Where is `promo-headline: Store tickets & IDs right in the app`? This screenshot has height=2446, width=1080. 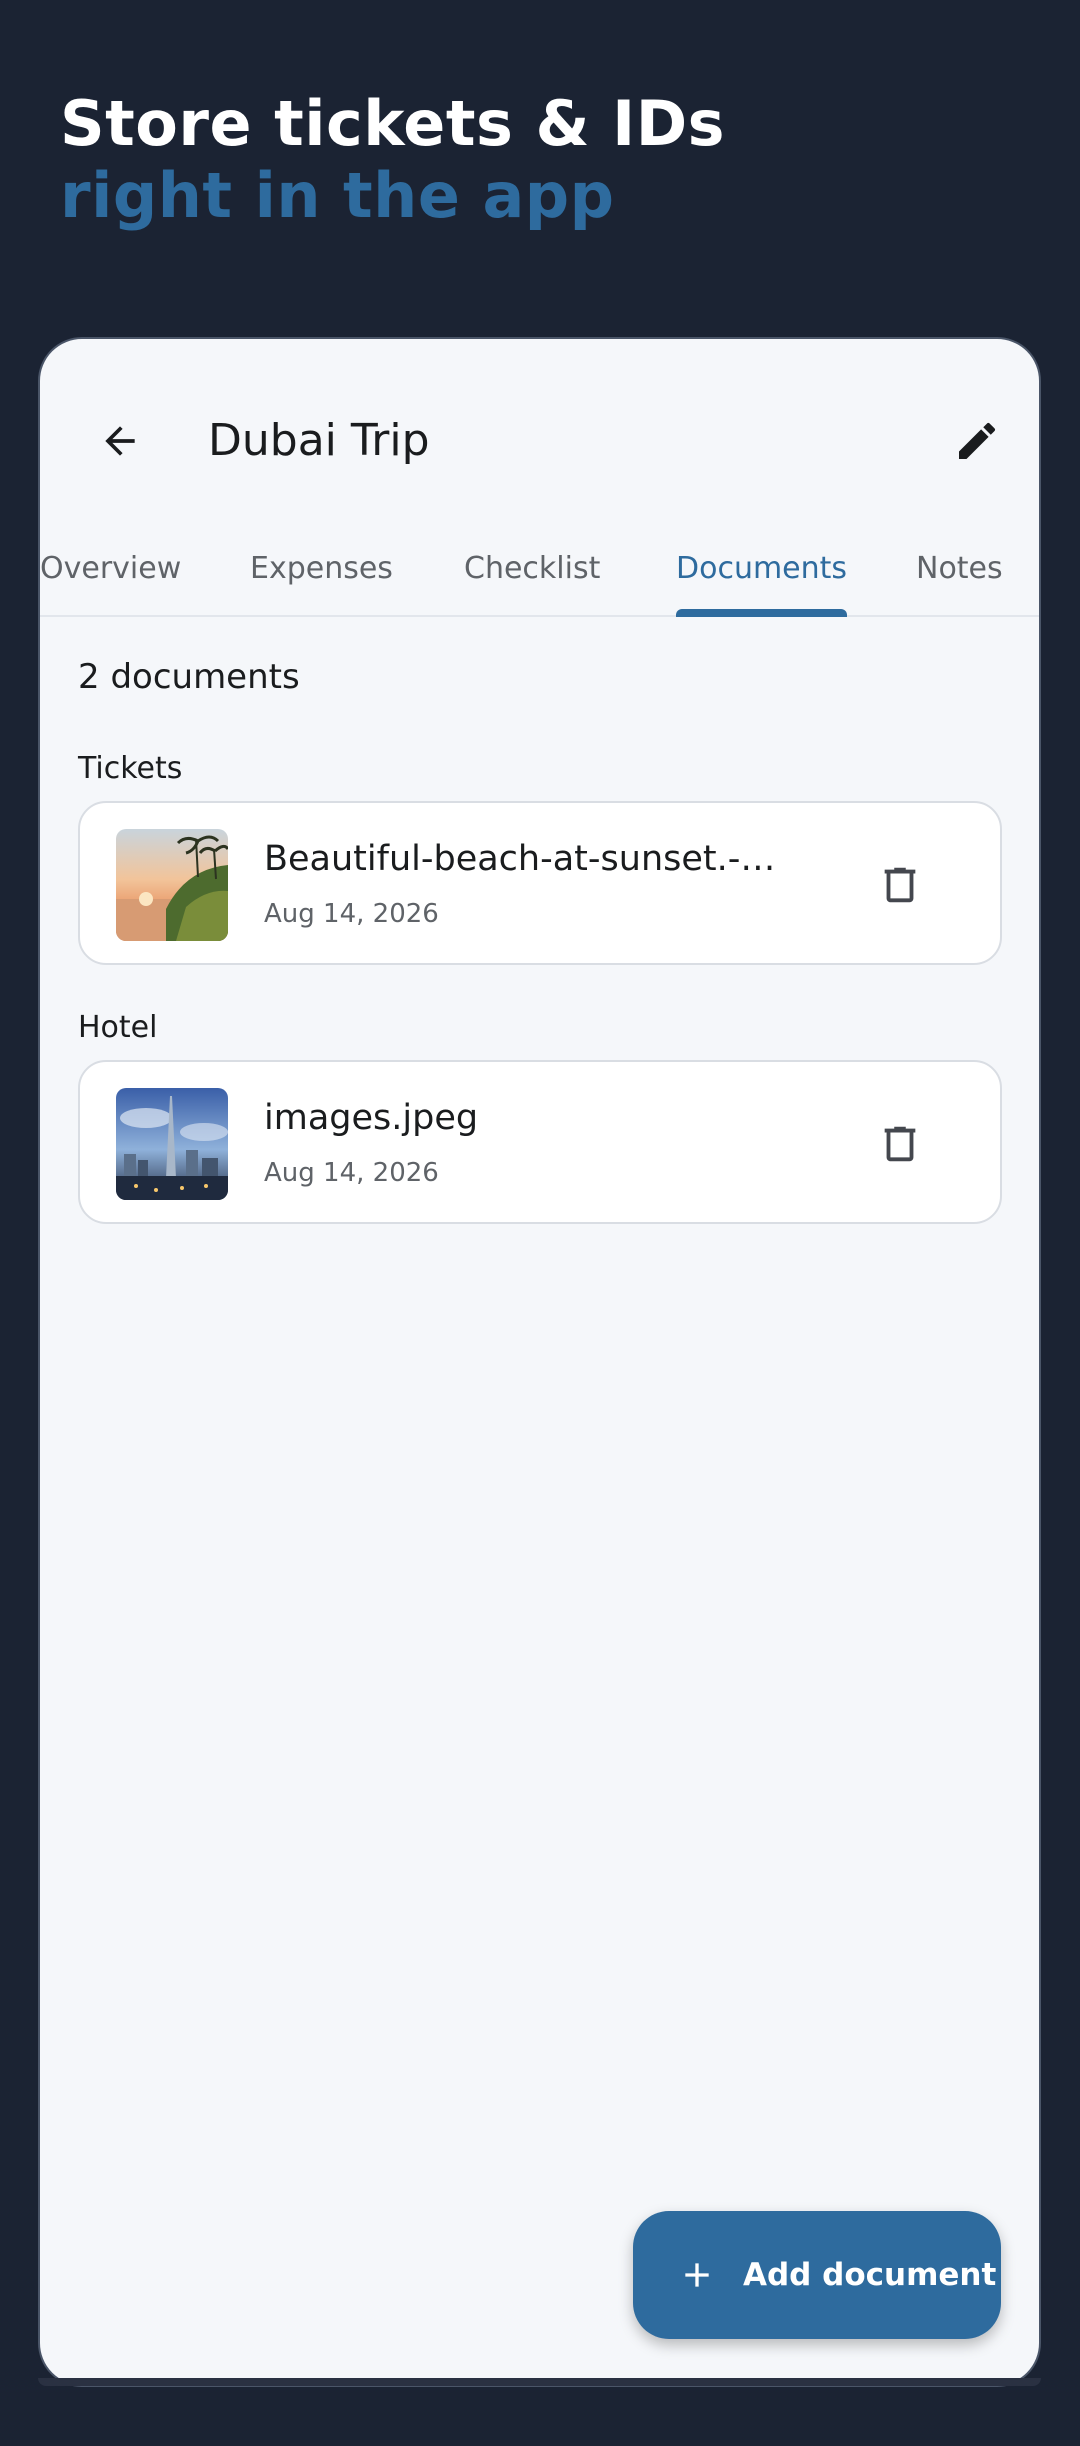
promo-headline: Store tickets & IDs right in the app is located at coordinates (392, 160).